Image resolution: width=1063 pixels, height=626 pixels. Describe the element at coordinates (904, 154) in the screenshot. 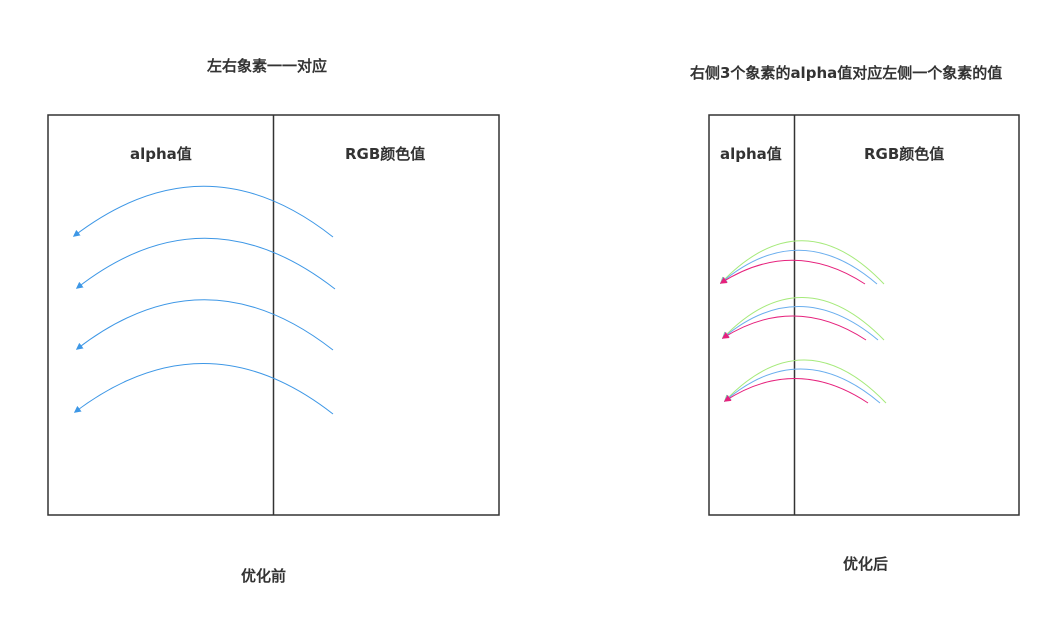

I see `after-rgb-label: RGB颜色值` at that location.